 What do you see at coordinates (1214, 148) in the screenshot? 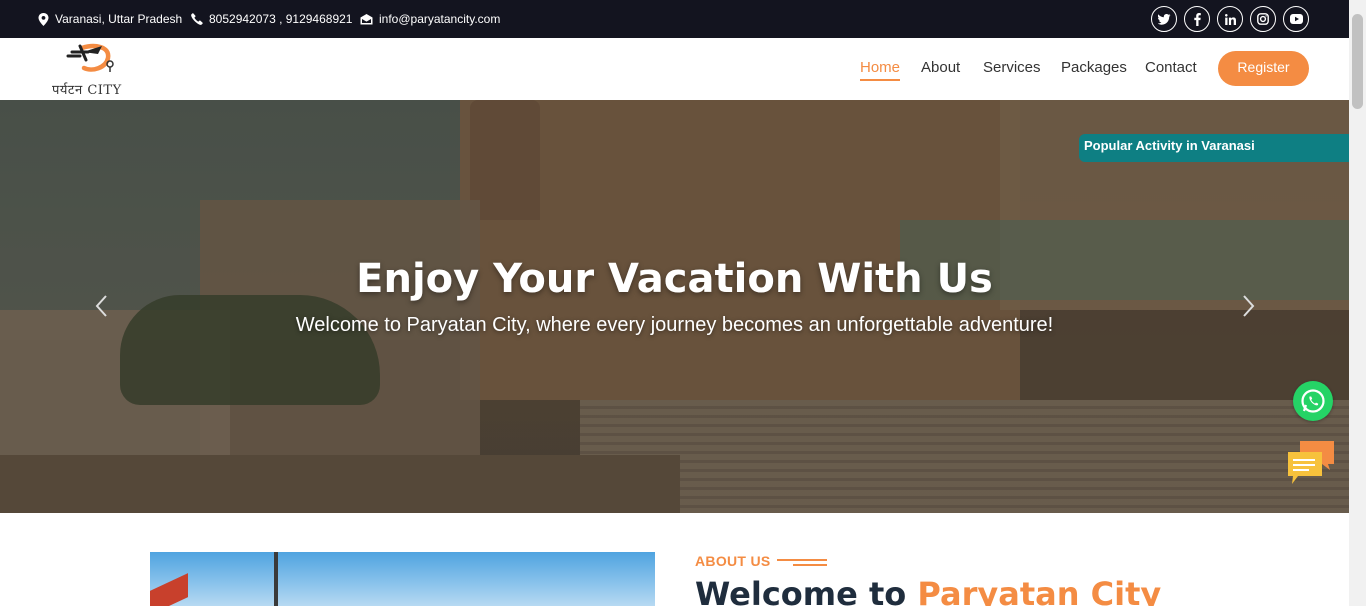
I see `popular-activity-tab: Popular Activity in Varanasi` at bounding box center [1214, 148].